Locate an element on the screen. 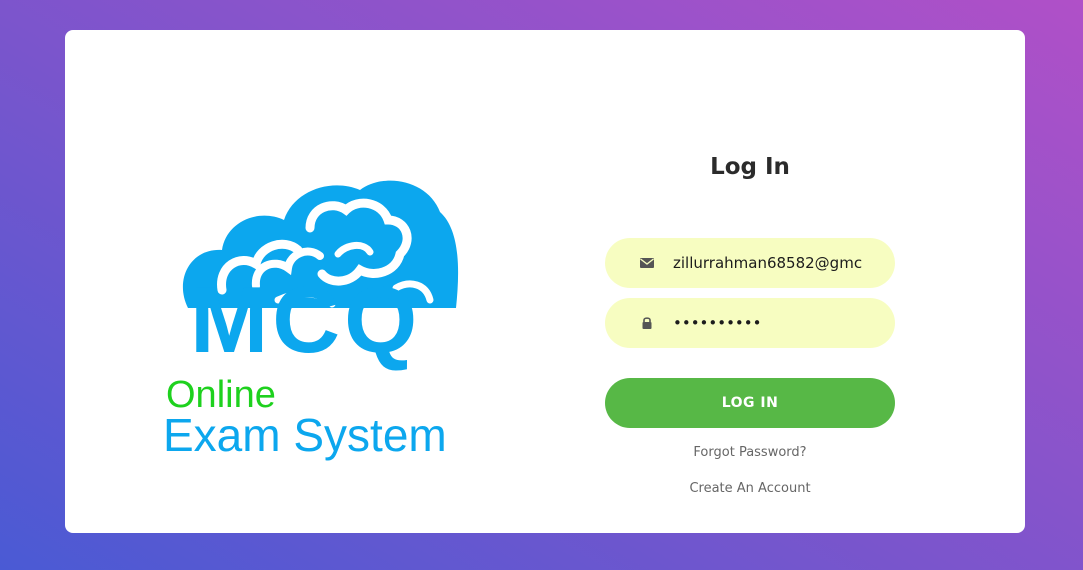  envelope-icon is located at coordinates (647, 263).